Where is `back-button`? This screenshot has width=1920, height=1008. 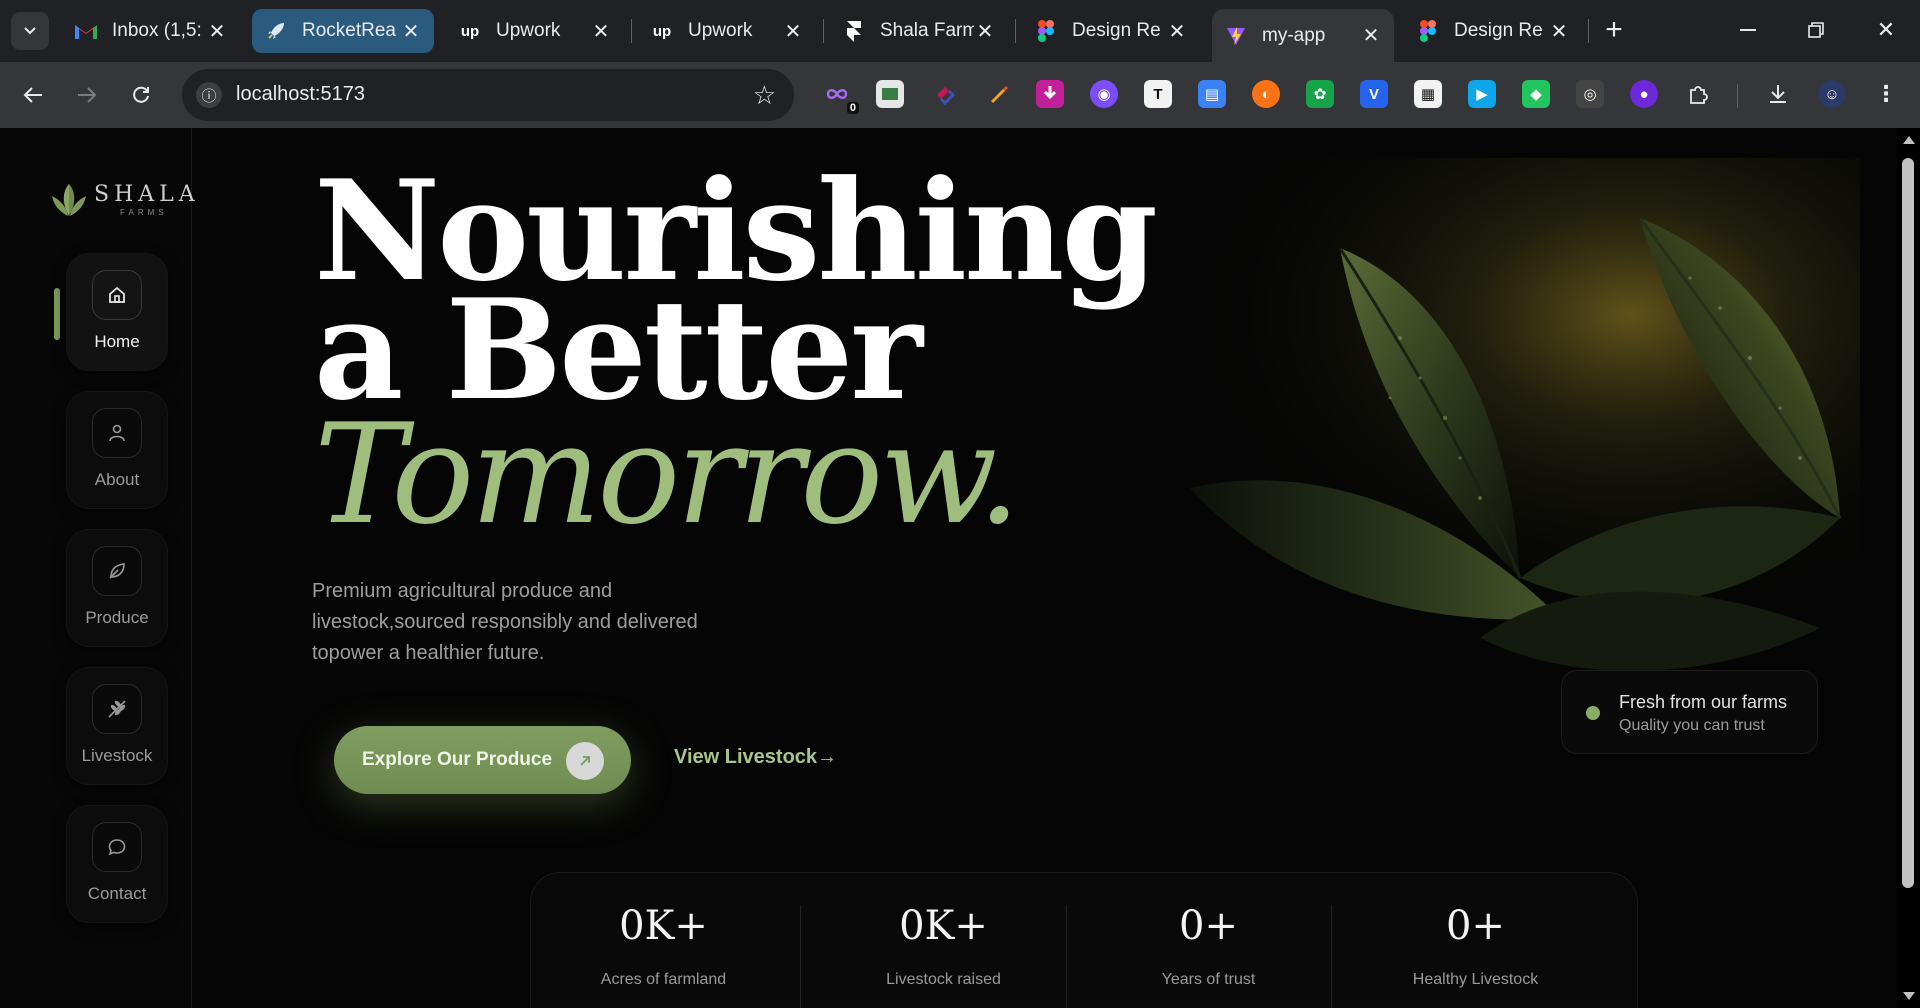 back-button is located at coordinates (33, 95).